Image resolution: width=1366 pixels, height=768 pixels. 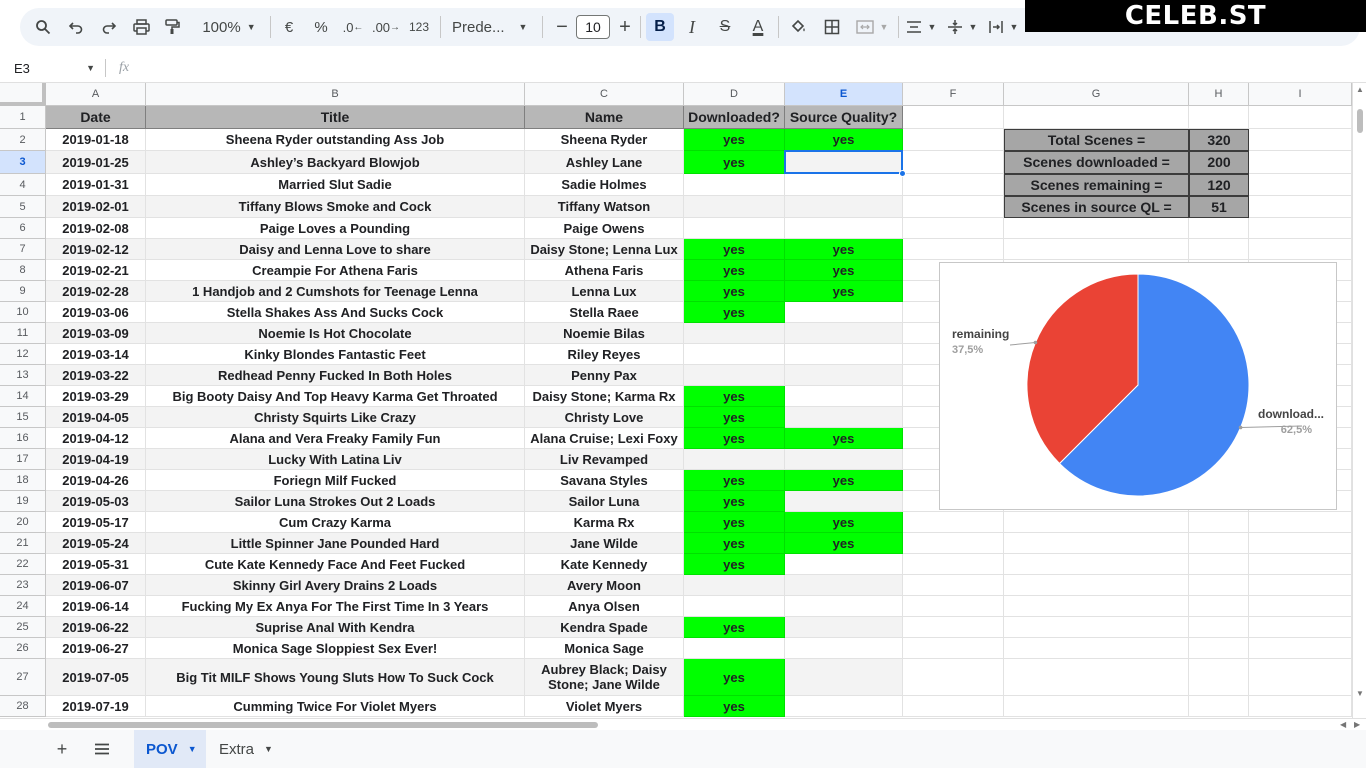 What do you see at coordinates (96, 375) in the screenshot?
I see `table-cell-date: 2019-03-22` at bounding box center [96, 375].